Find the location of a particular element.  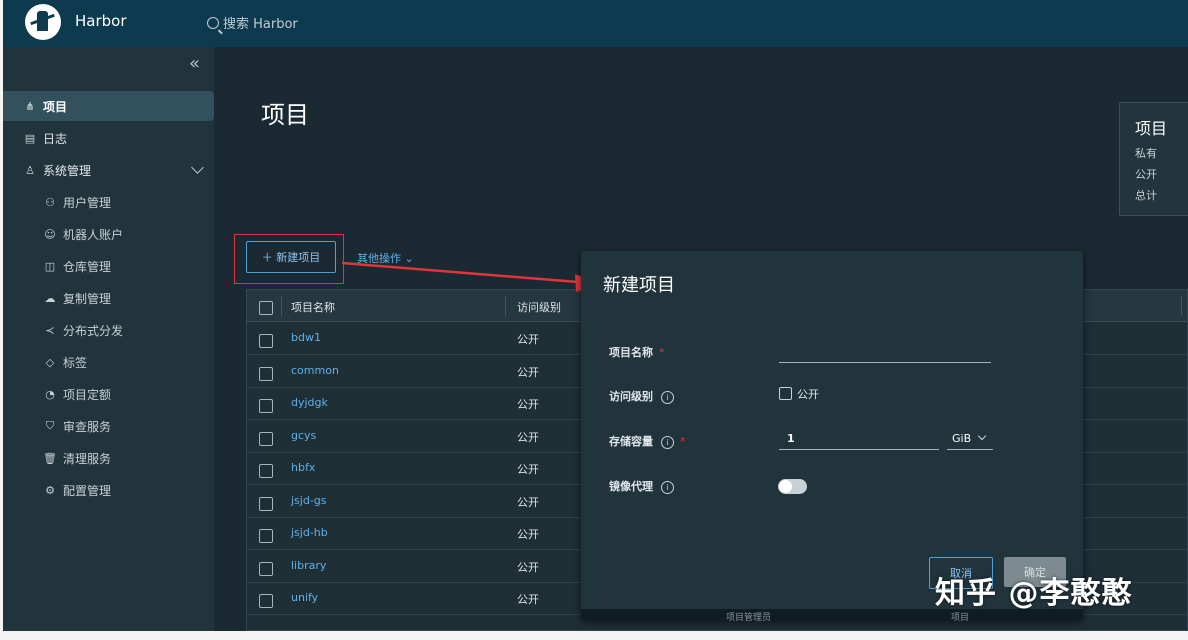

storage-unit-select: GiB is located at coordinates (961, 438).